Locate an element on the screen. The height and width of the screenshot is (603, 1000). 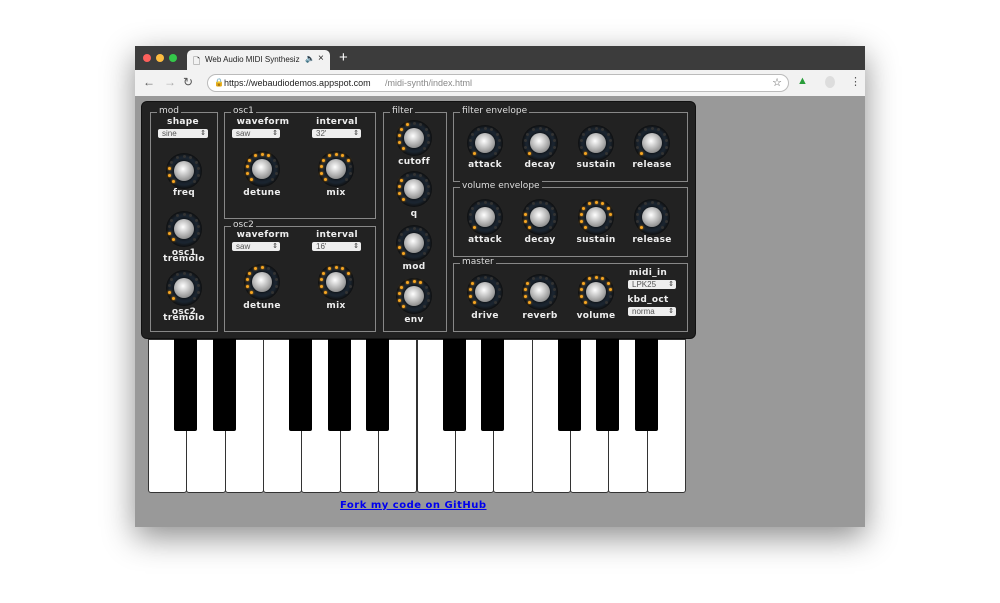
filter-env-decay-knob-cap is located at coordinates (540, 143).